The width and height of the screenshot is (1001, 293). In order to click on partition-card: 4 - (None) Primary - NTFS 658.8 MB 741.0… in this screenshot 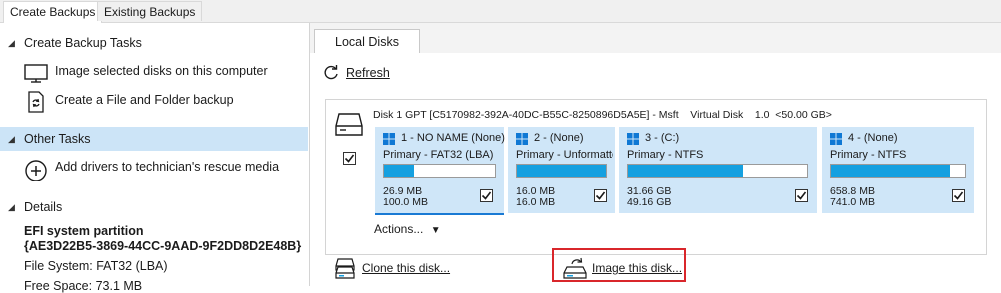, I will do `click(898, 170)`.